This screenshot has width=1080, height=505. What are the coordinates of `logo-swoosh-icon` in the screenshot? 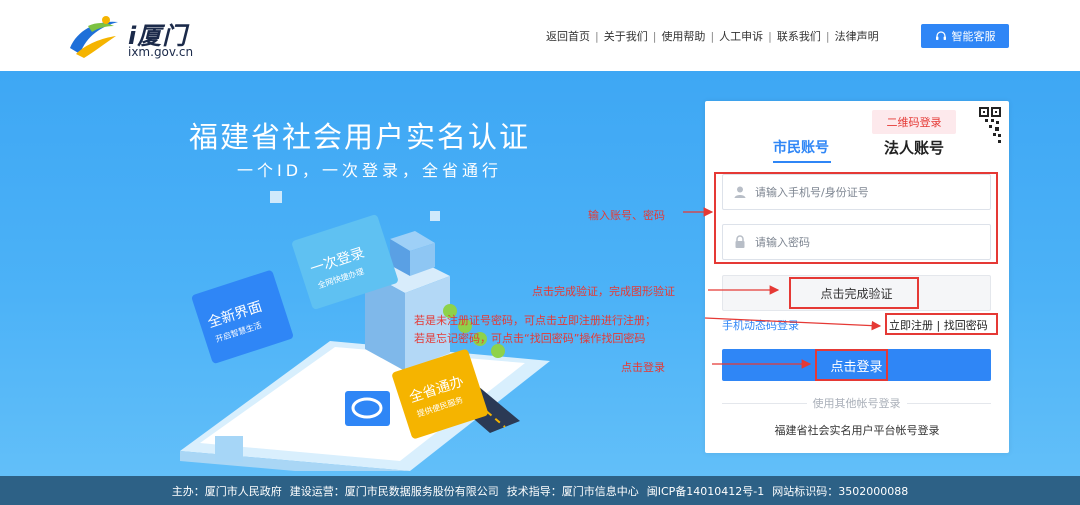 It's located at (94, 37).